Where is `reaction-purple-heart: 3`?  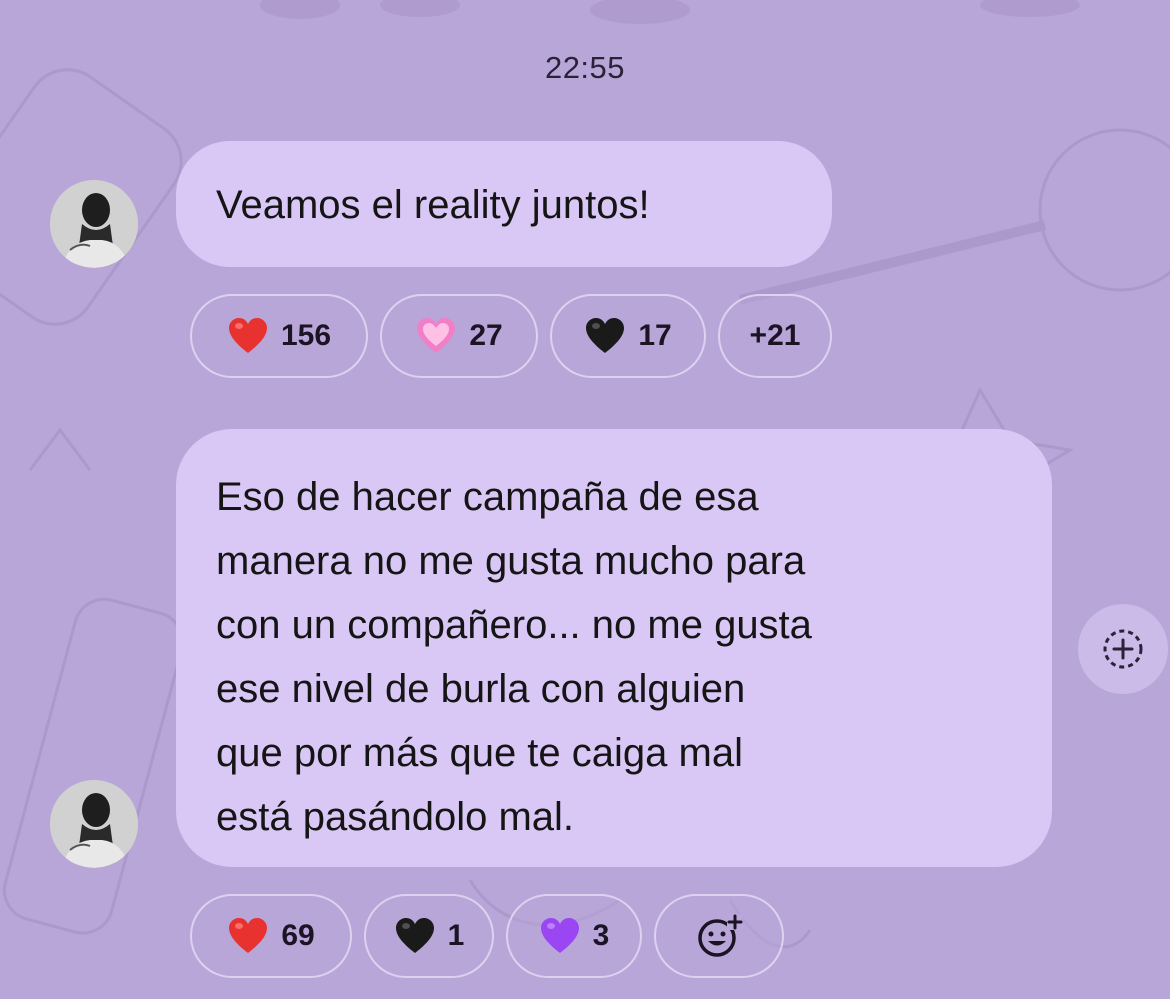 reaction-purple-heart: 3 is located at coordinates (574, 936).